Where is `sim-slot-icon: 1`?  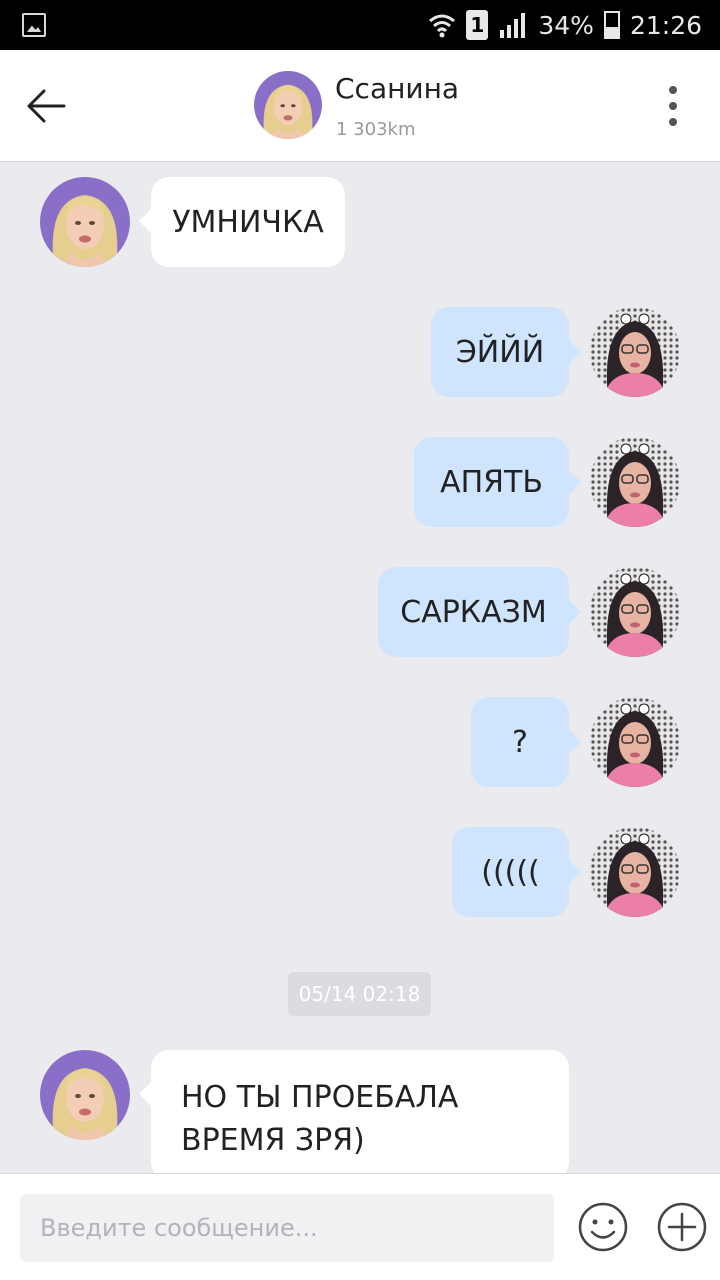
sim-slot-icon: 1 is located at coordinates (477, 25).